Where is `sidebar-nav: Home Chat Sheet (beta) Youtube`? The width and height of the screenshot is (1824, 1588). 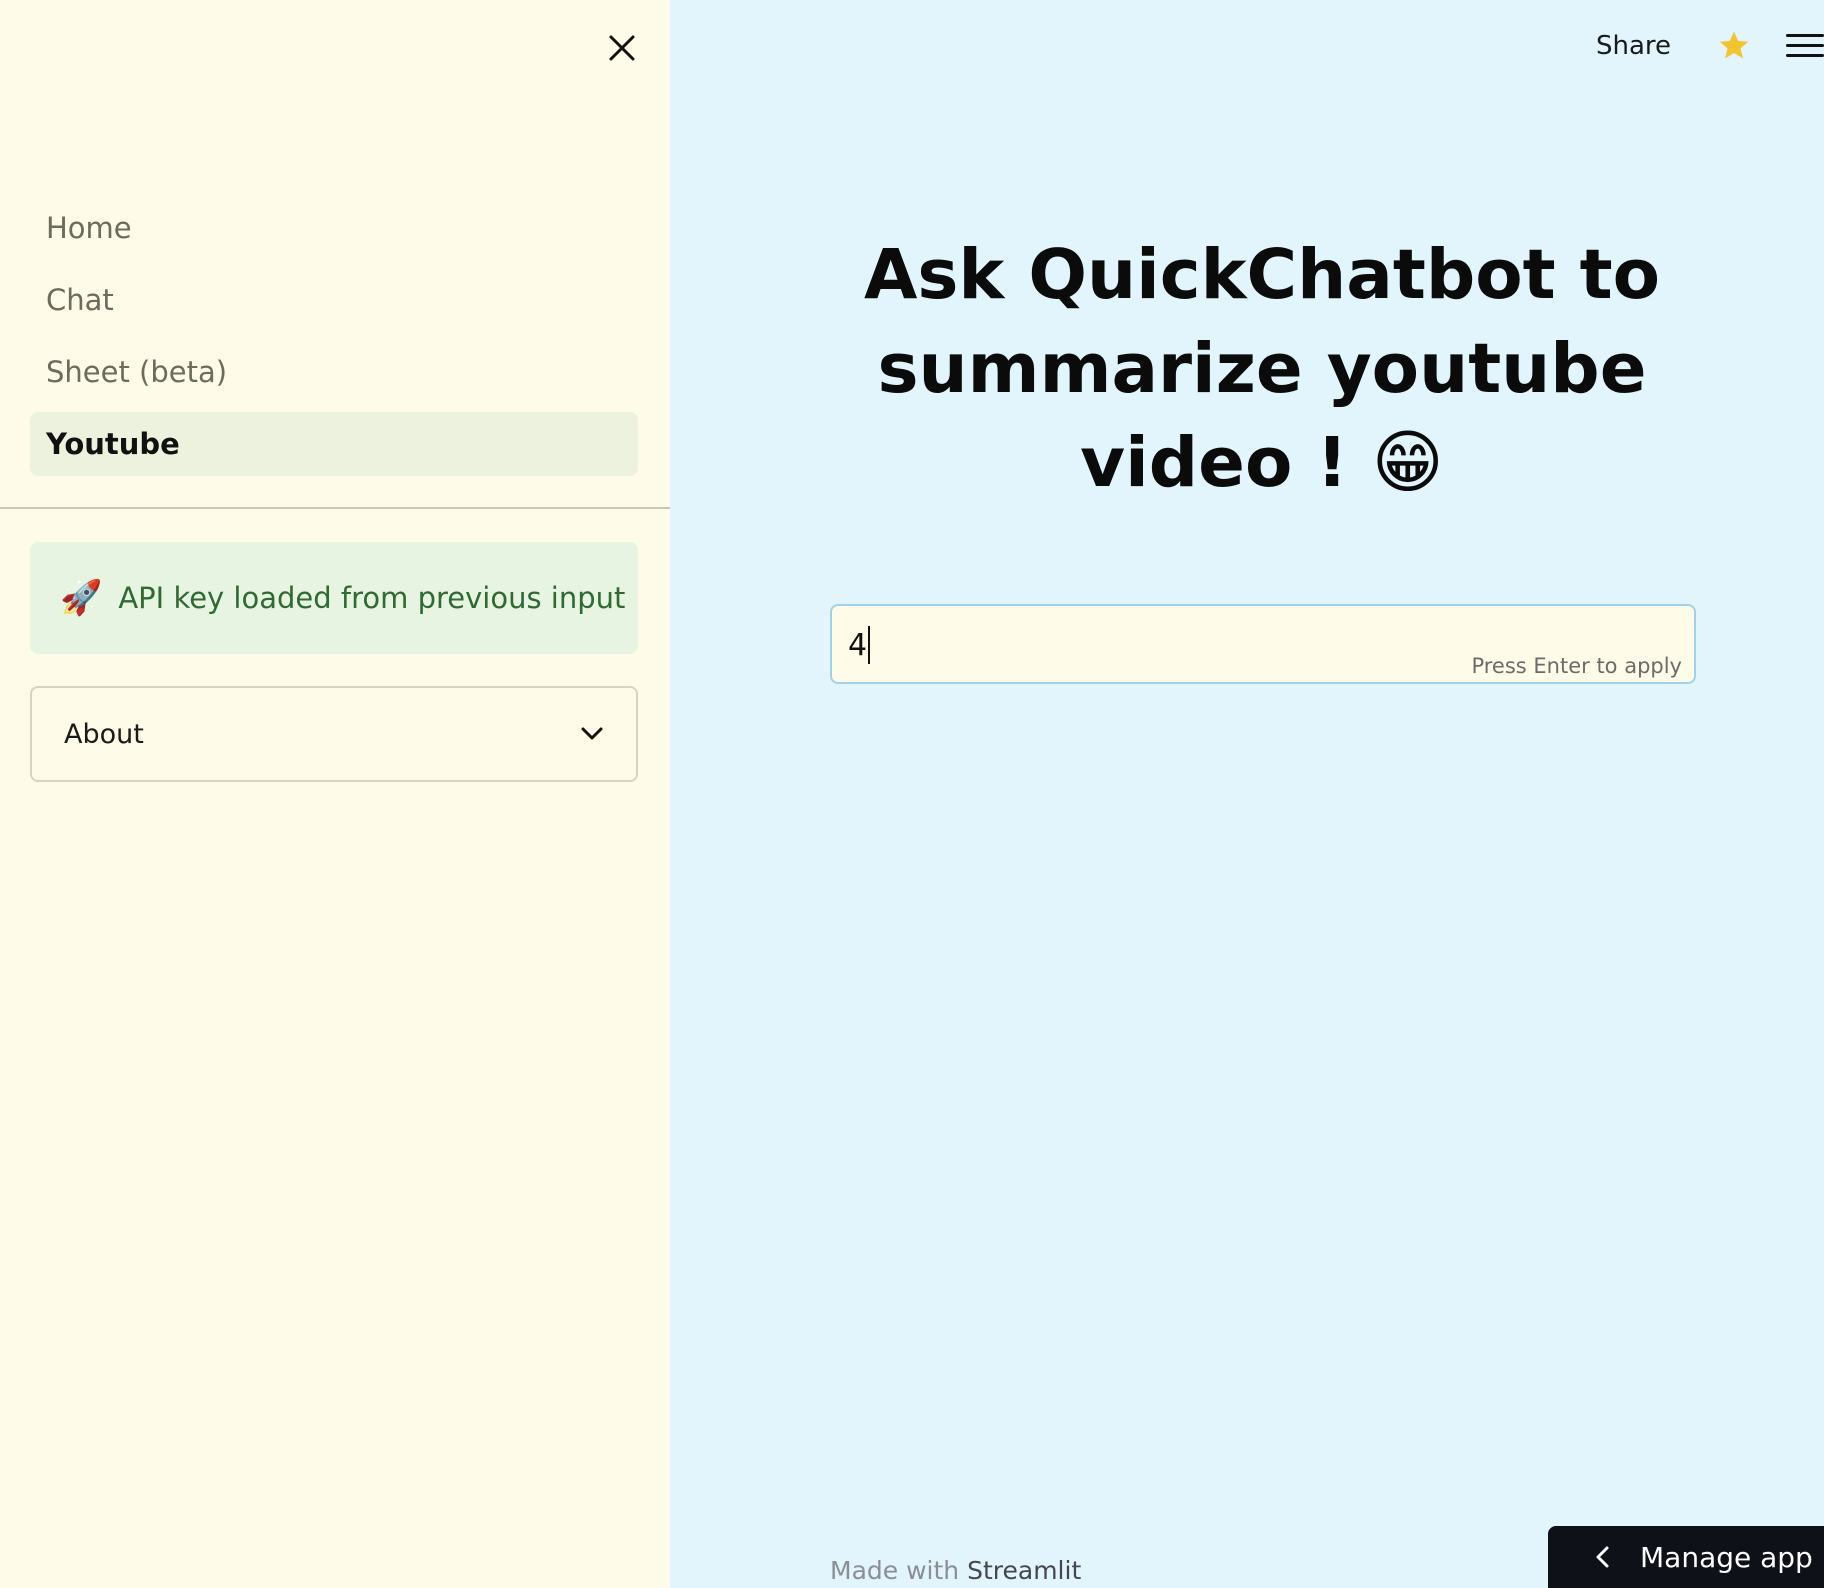
sidebar-nav: Home Chat Sheet (beta) Youtube is located at coordinates (334, 340).